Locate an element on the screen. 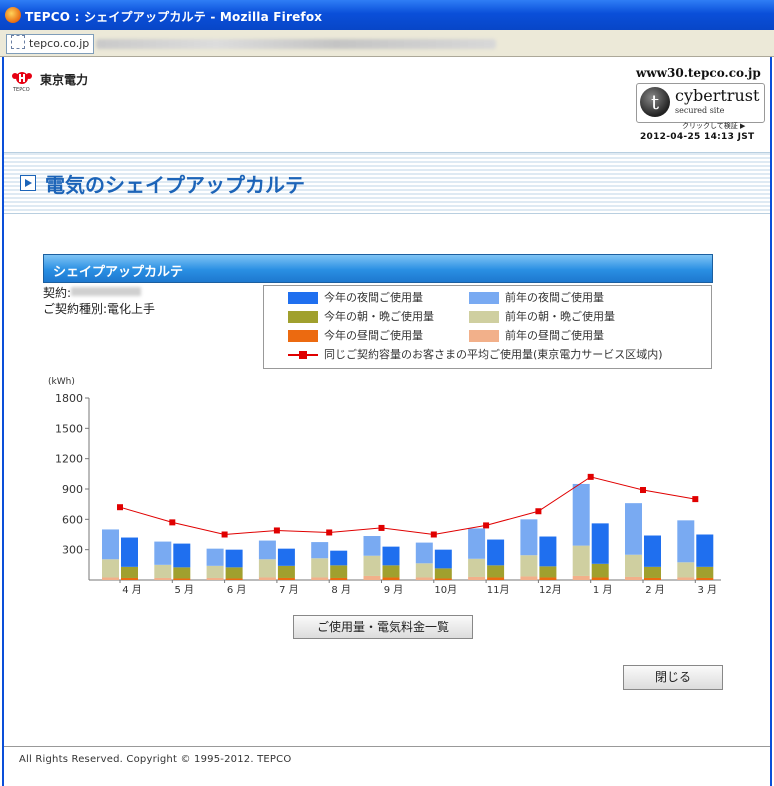  page-title: 電気のシェイプアップカルテ is located at coordinates (175, 185).